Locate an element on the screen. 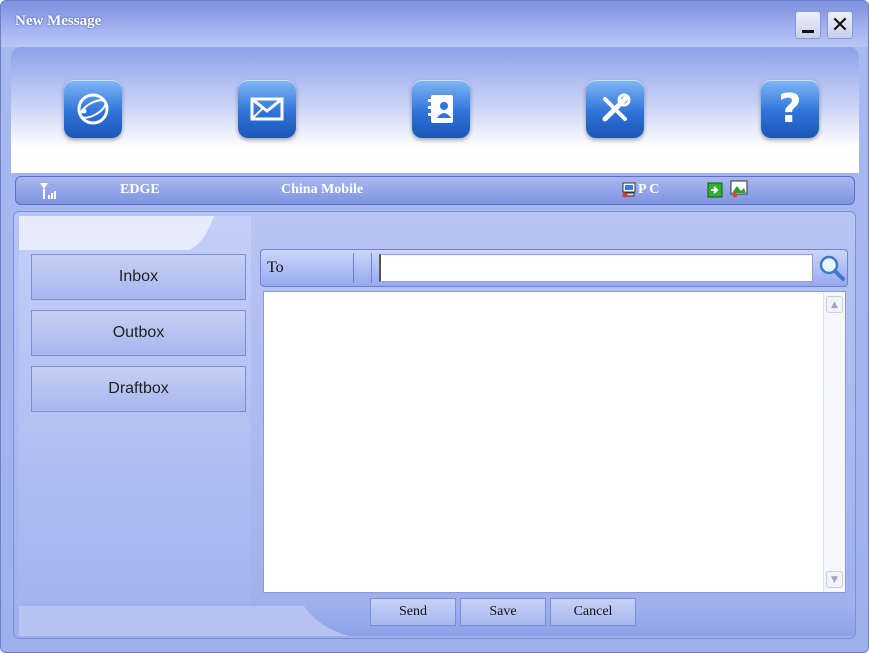 The height and width of the screenshot is (653, 869). window-title: New Message is located at coordinates (58, 21).